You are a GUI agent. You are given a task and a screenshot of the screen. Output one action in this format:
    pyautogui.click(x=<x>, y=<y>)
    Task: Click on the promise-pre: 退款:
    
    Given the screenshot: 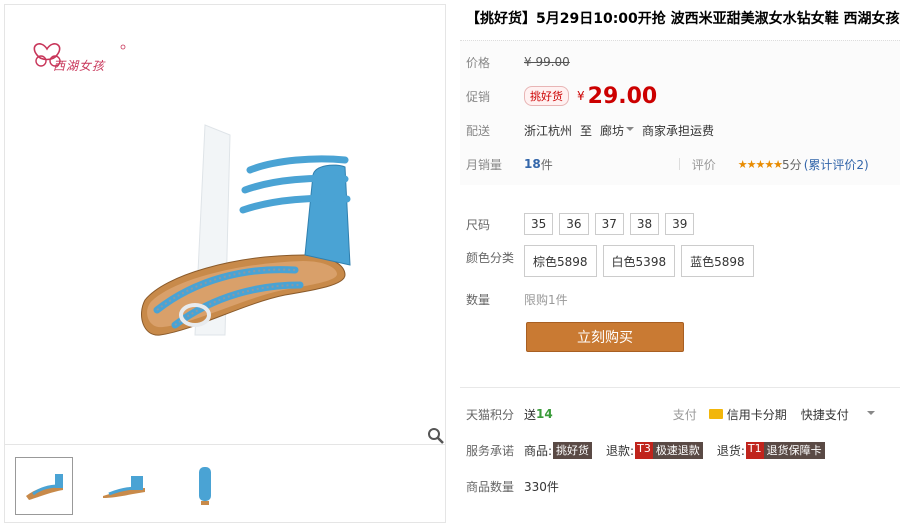 What is the action you would take?
    pyautogui.click(x=620, y=450)
    